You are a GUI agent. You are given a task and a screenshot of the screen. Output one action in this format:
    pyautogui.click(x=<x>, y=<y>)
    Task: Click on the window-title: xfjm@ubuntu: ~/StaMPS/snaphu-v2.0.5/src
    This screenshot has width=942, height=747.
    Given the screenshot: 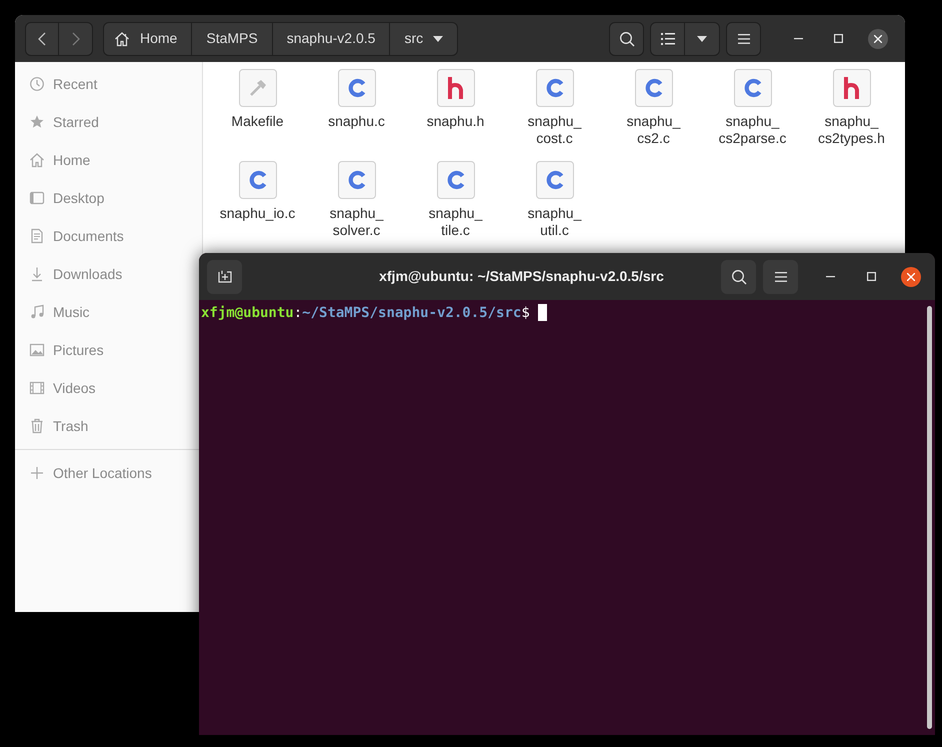 What is the action you would take?
    pyautogui.click(x=521, y=276)
    